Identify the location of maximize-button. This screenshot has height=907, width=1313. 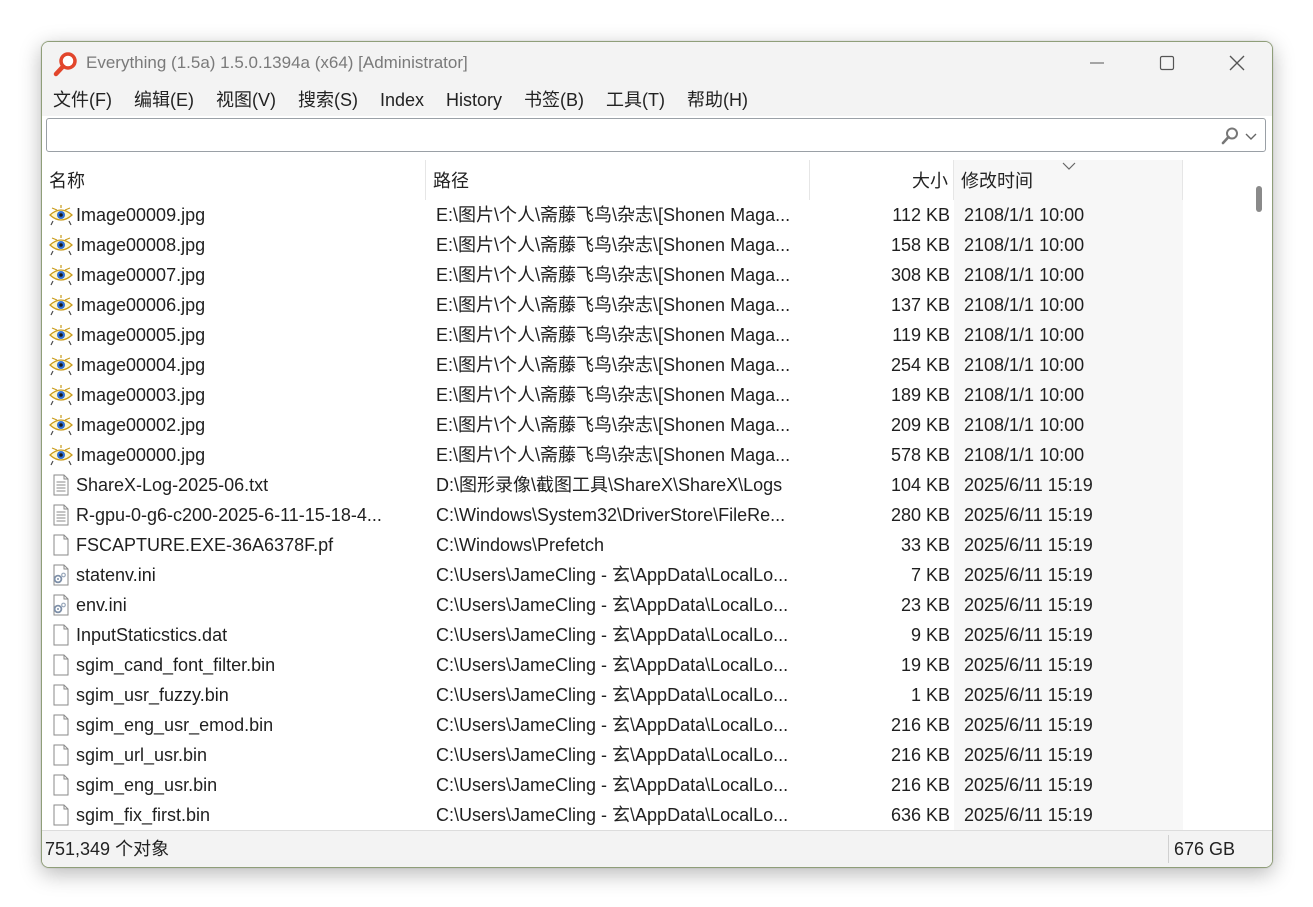
(1167, 63).